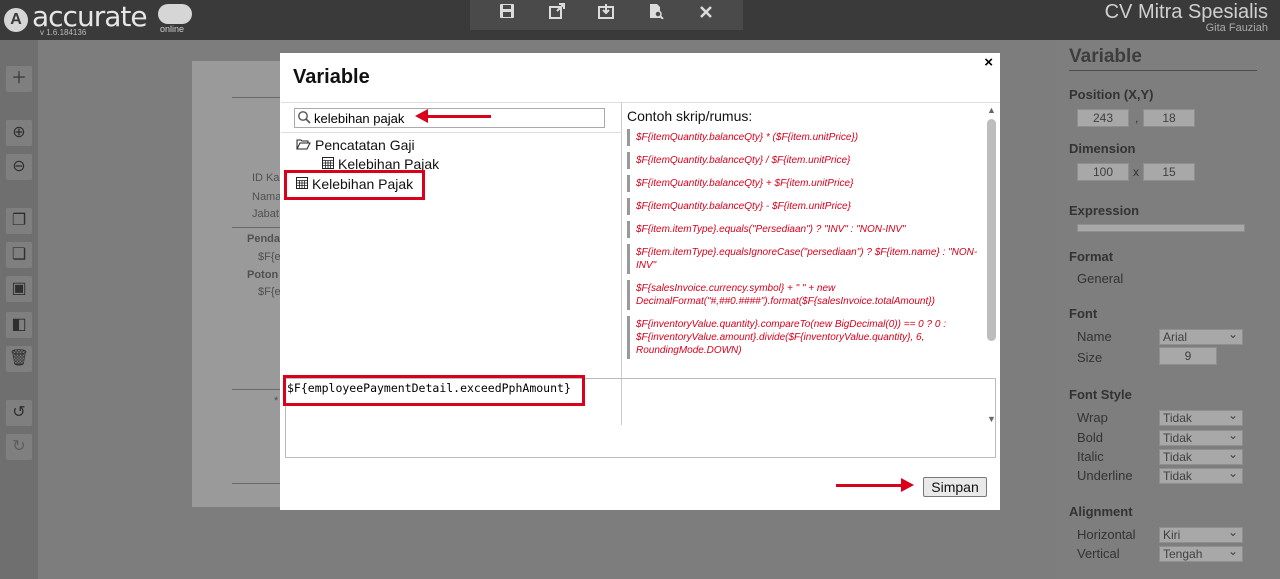  Describe the element at coordinates (453, 116) in the screenshot. I see `annotation-arrow-search` at that location.